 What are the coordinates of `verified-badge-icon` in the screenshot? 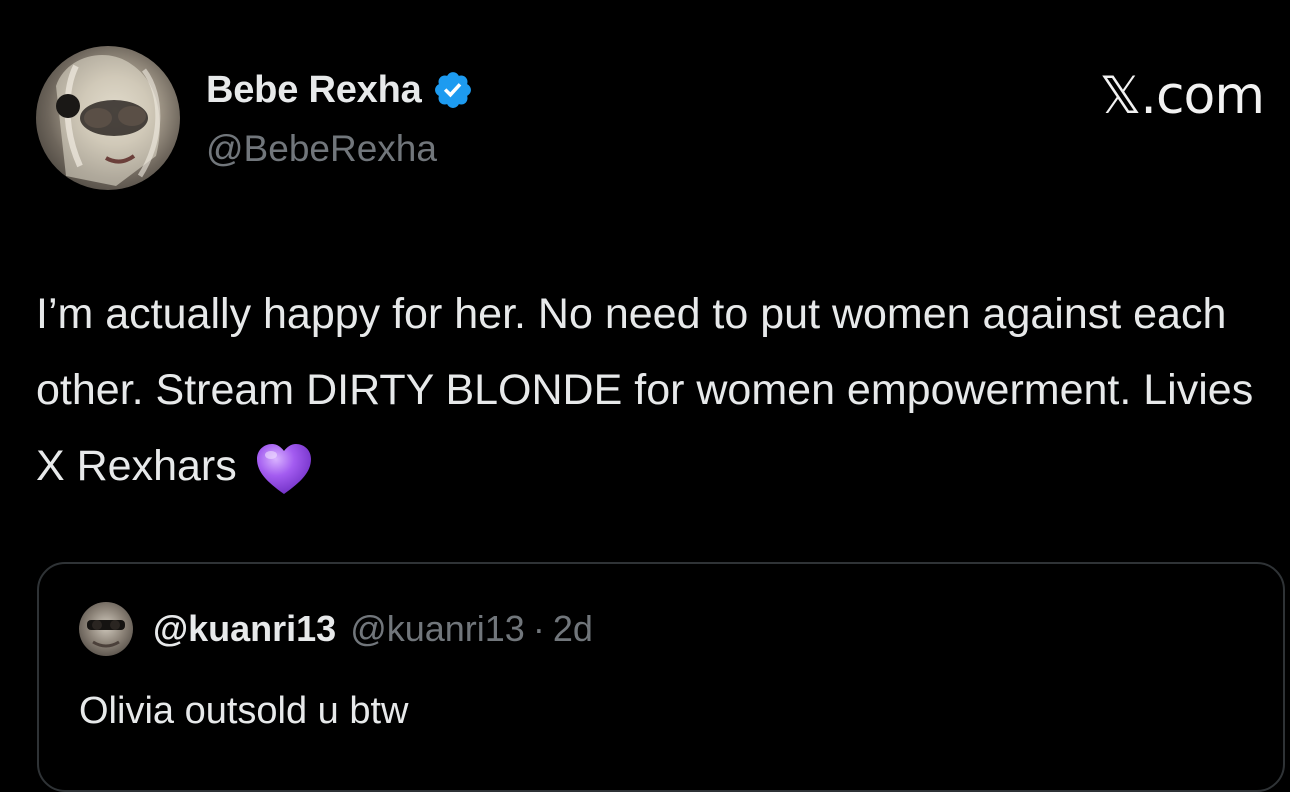 It's located at (453, 90).